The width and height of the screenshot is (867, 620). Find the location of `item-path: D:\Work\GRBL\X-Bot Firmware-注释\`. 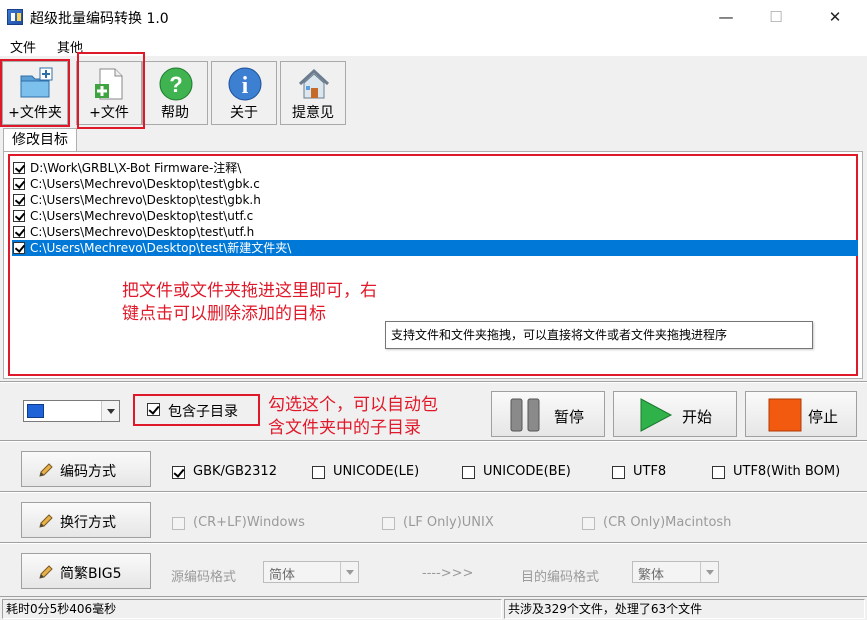

item-path: D:\Work\GRBL\X-Bot Firmware-注释\ is located at coordinates (136, 168).